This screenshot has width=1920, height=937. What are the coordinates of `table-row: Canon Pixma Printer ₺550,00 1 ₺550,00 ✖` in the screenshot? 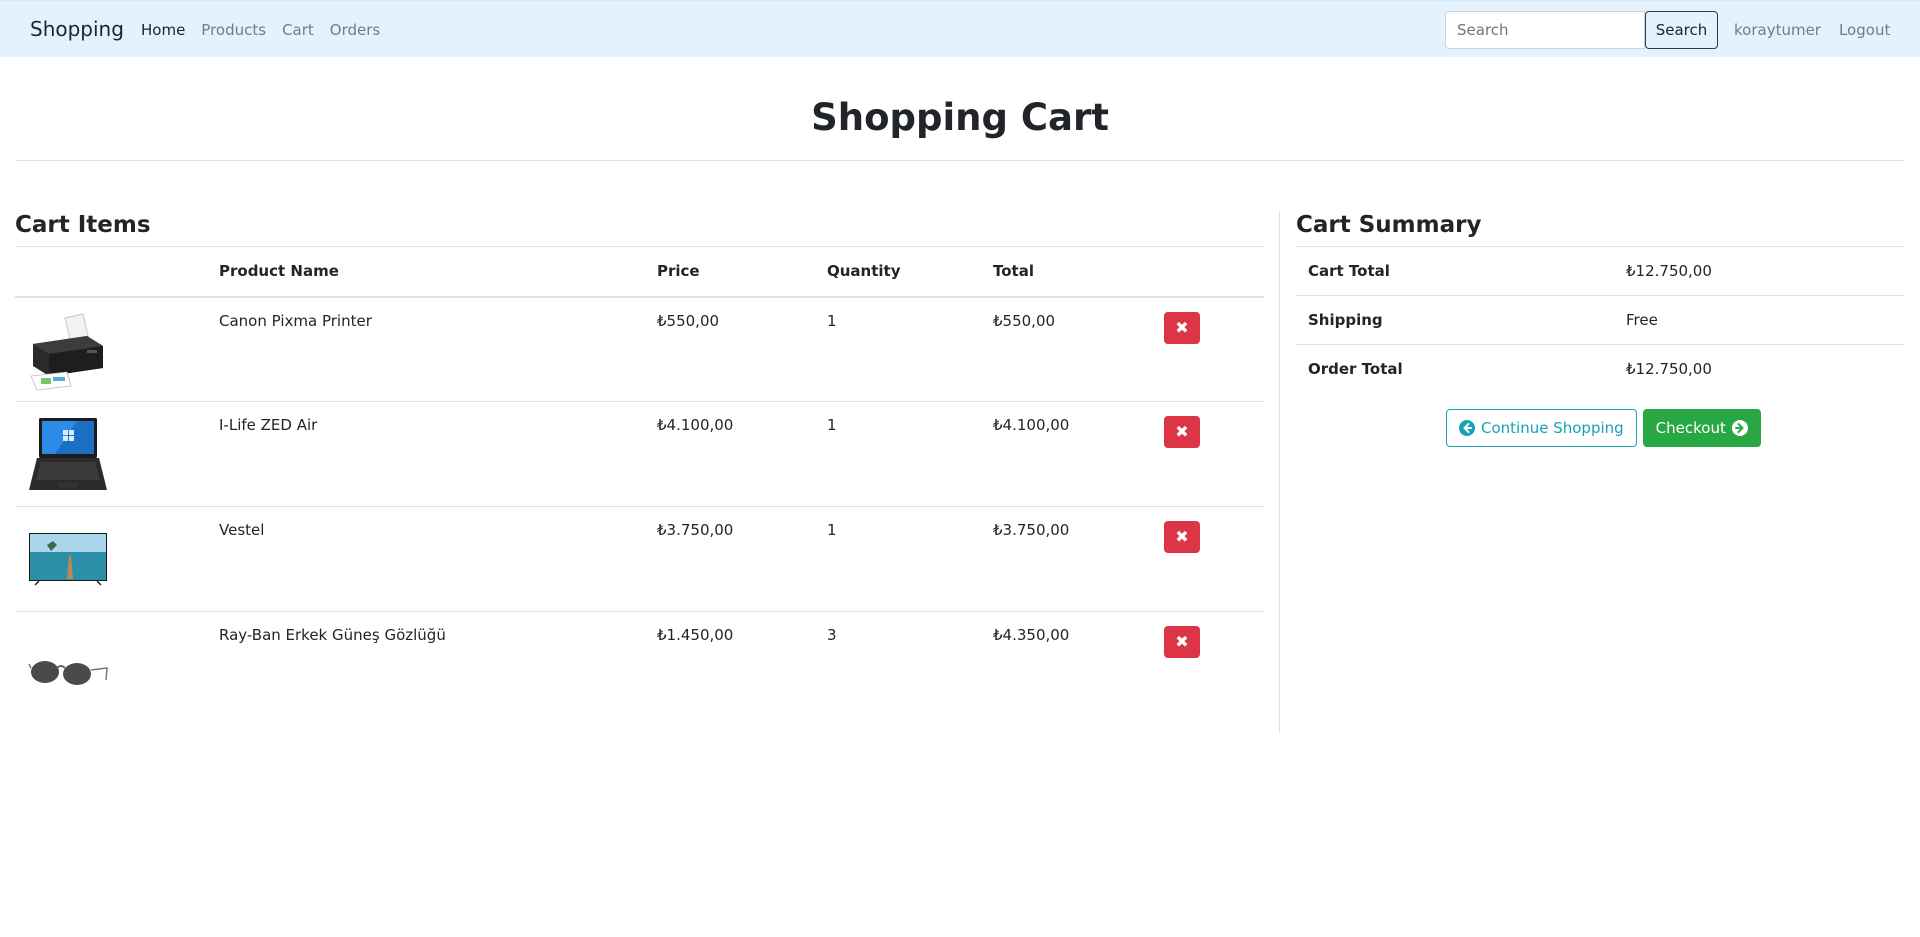 It's located at (639, 349).